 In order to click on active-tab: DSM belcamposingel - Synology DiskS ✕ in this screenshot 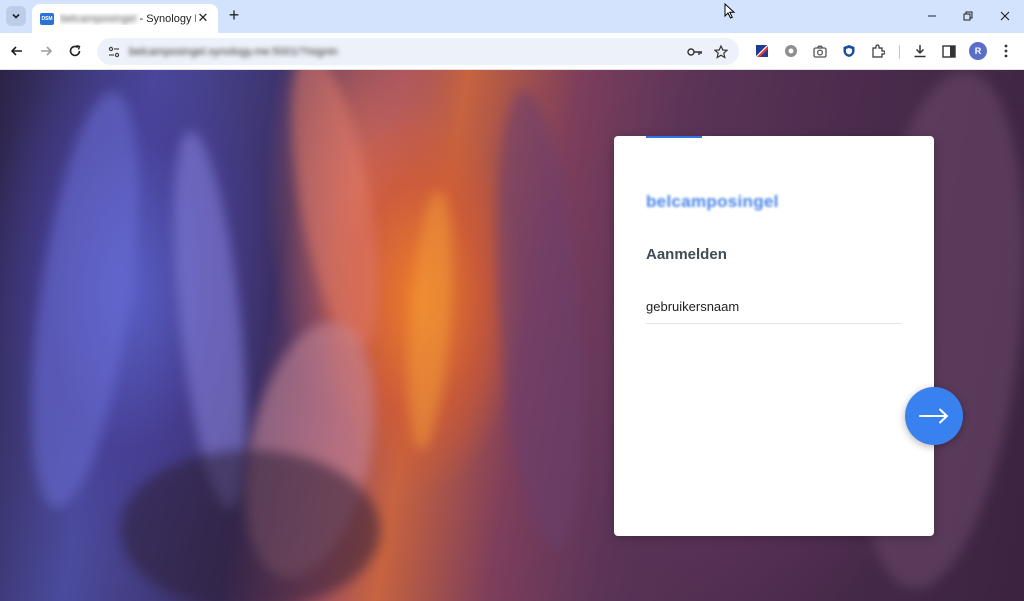, I will do `click(125, 18)`.